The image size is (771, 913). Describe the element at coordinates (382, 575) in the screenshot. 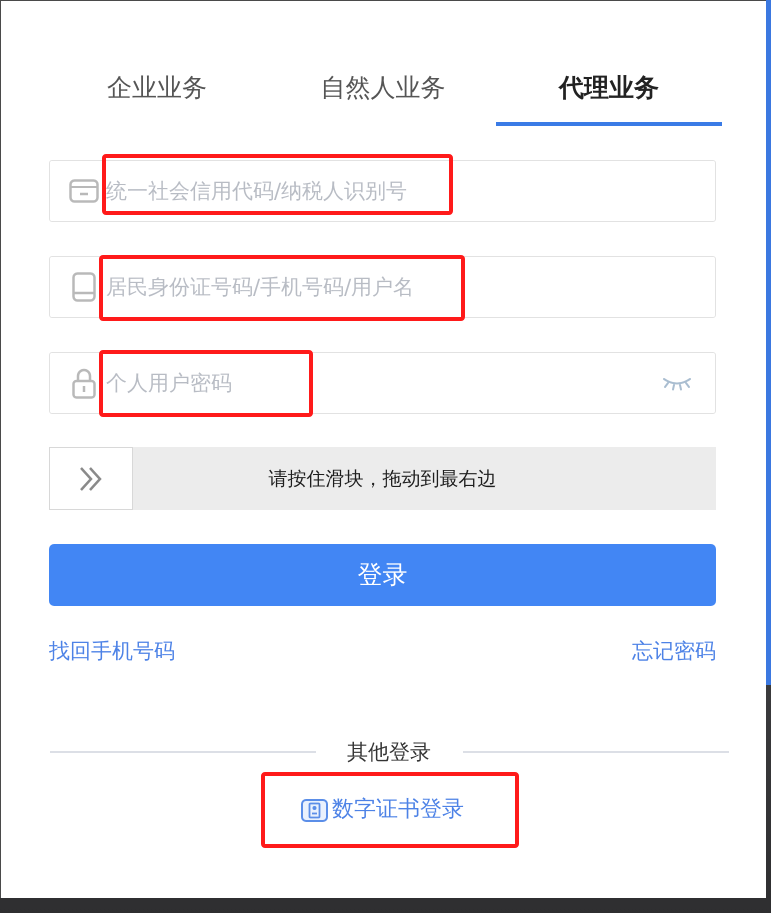

I see `login-button: 登录` at that location.